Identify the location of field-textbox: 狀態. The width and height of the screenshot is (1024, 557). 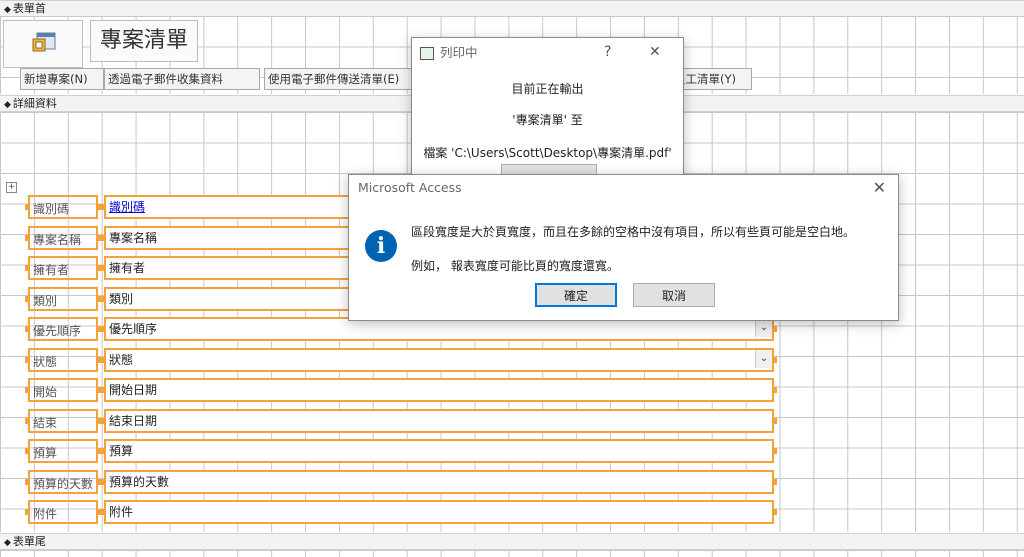
(439, 360).